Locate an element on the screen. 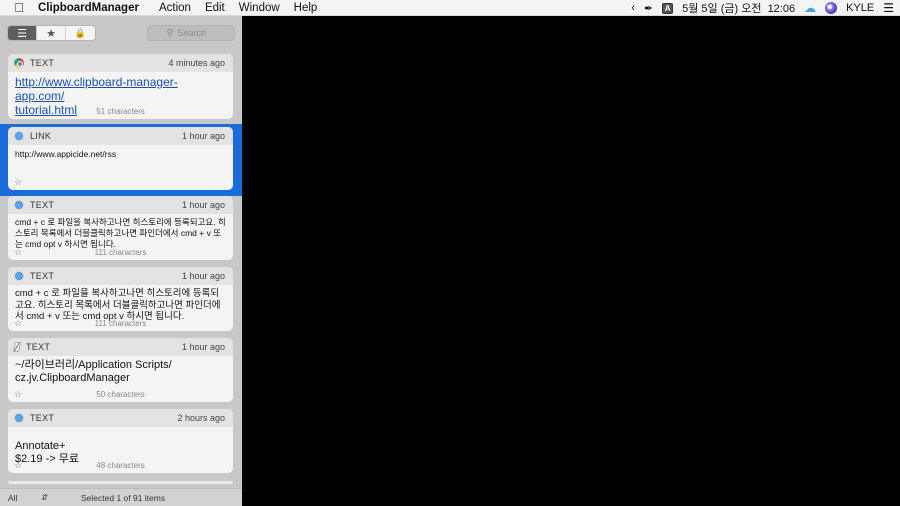 The image size is (900, 506). clip-char-count: 50 characters is located at coordinates (120, 394).